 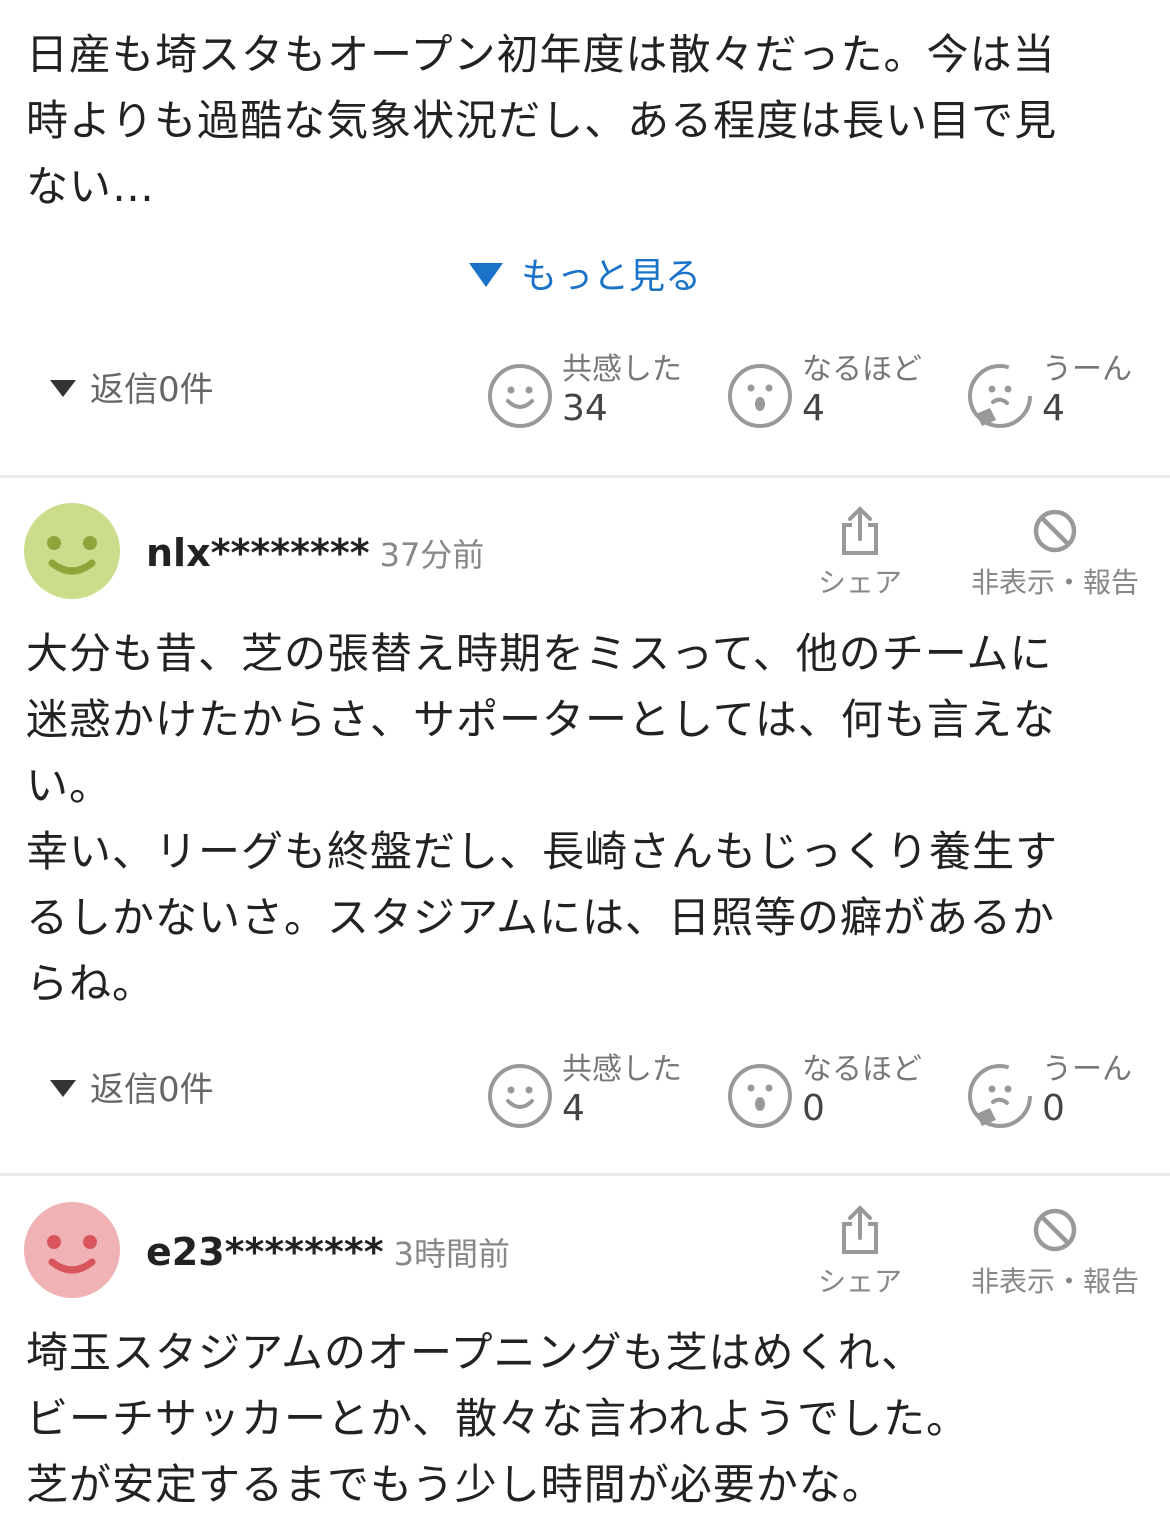 I want to click on timestamp: 3時間前, so click(x=452, y=1254).